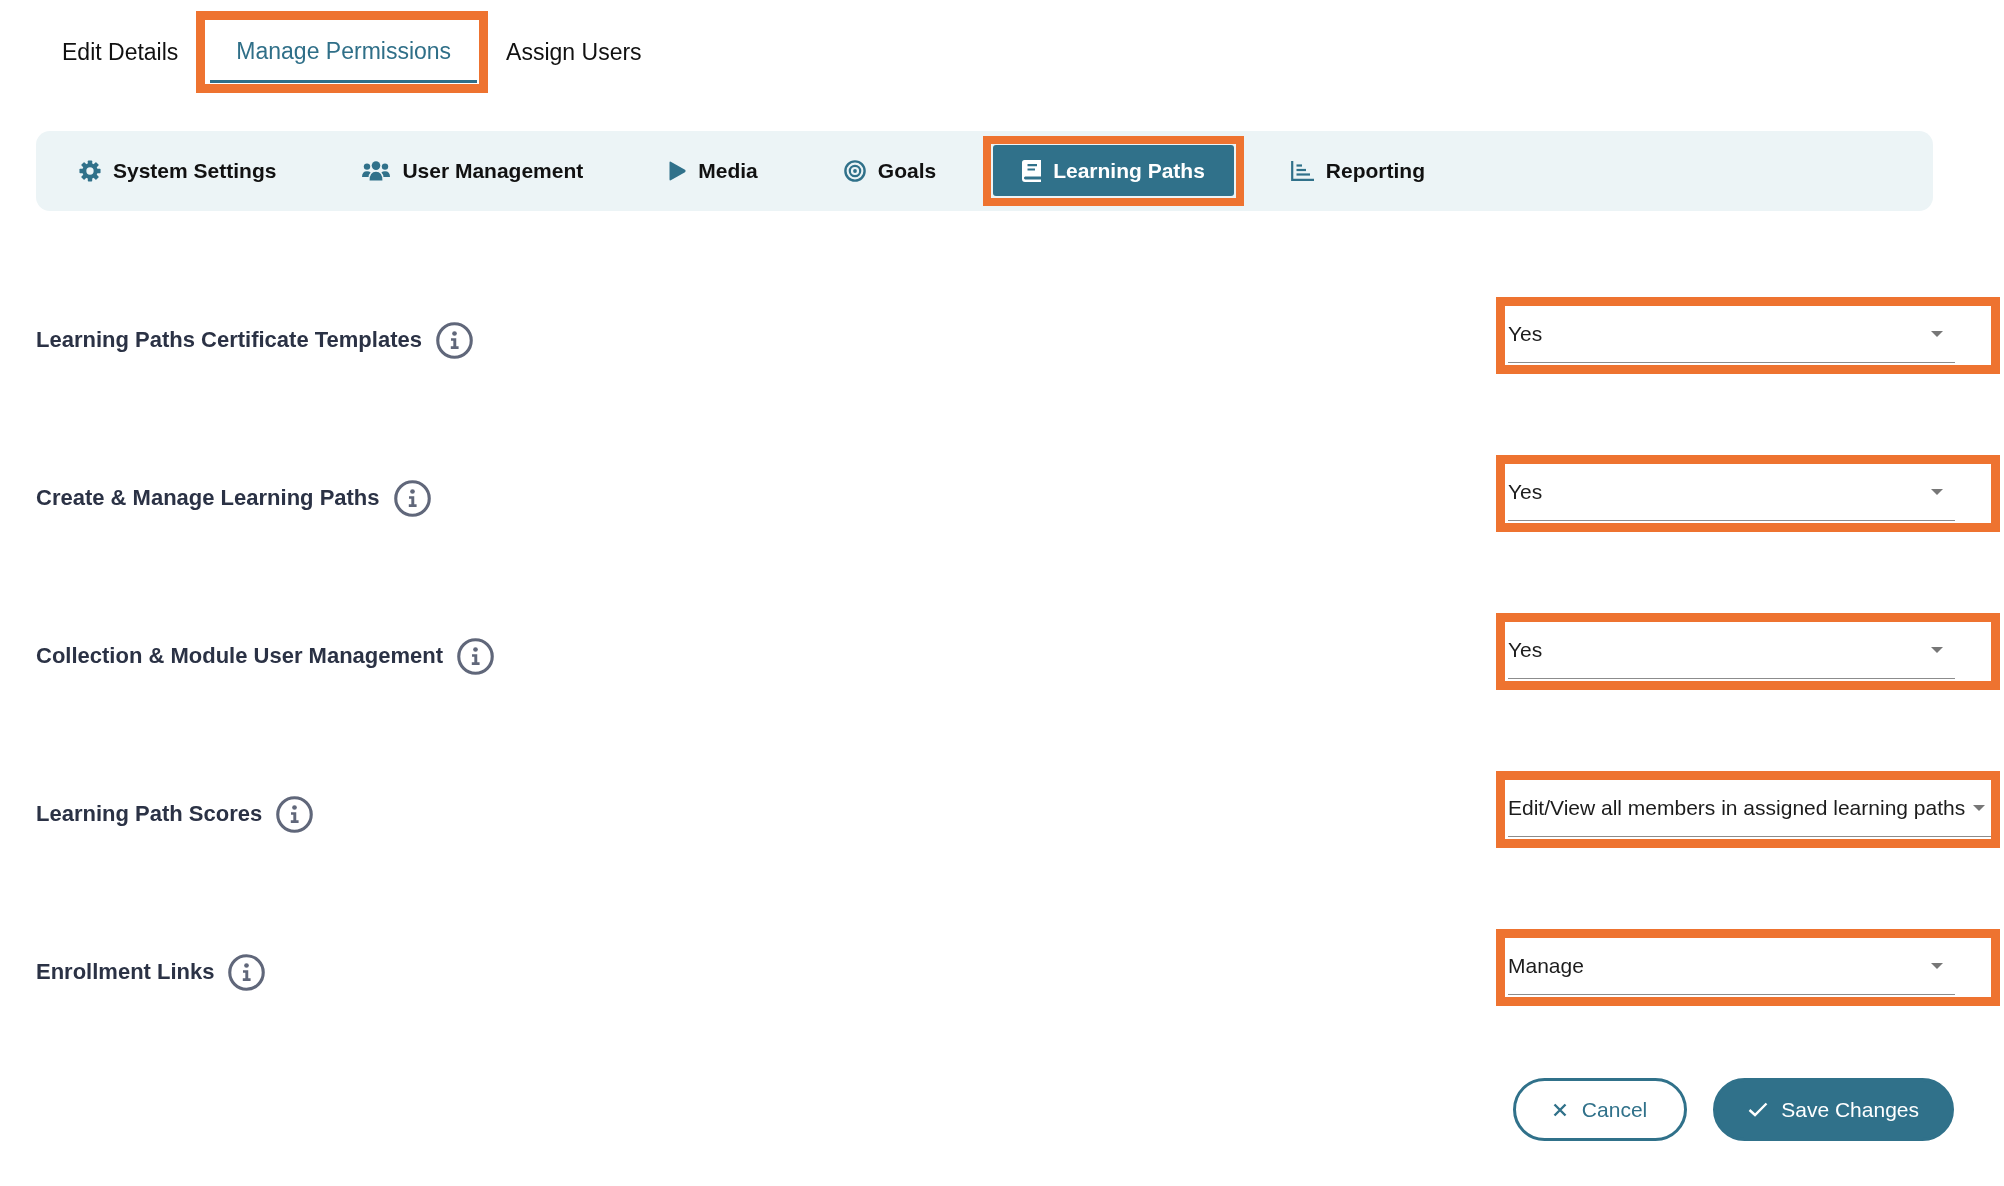 This screenshot has height=1186, width=2004. I want to click on chart-icon, so click(1302, 171).